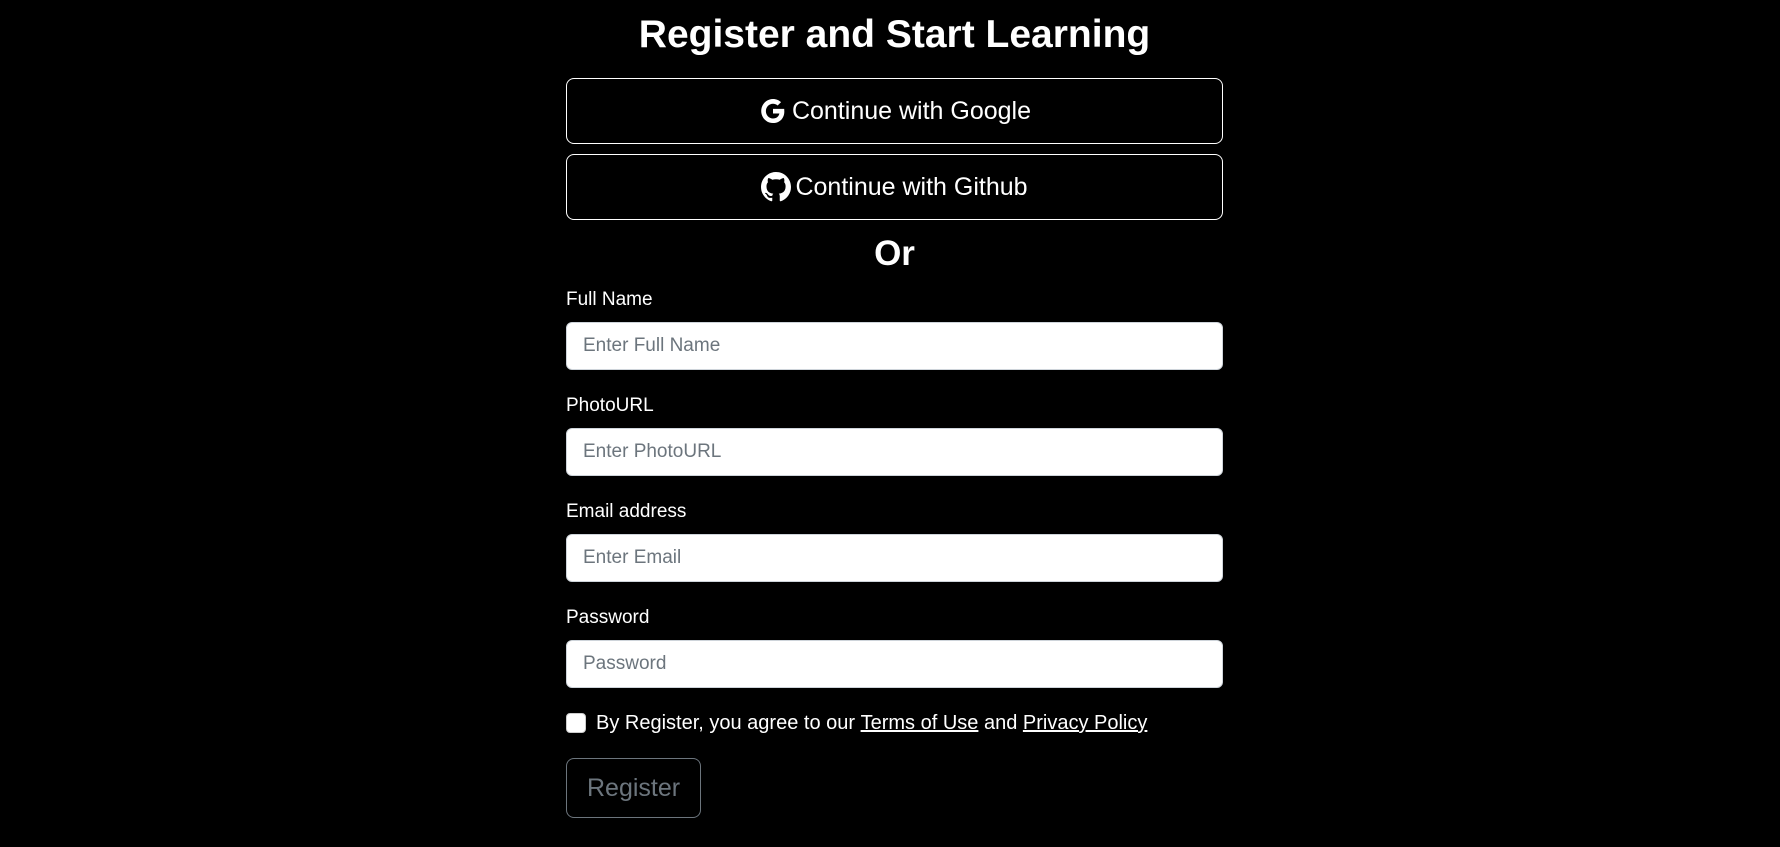 Image resolution: width=1780 pixels, height=847 pixels. What do you see at coordinates (773, 111) in the screenshot?
I see `google-icon` at bounding box center [773, 111].